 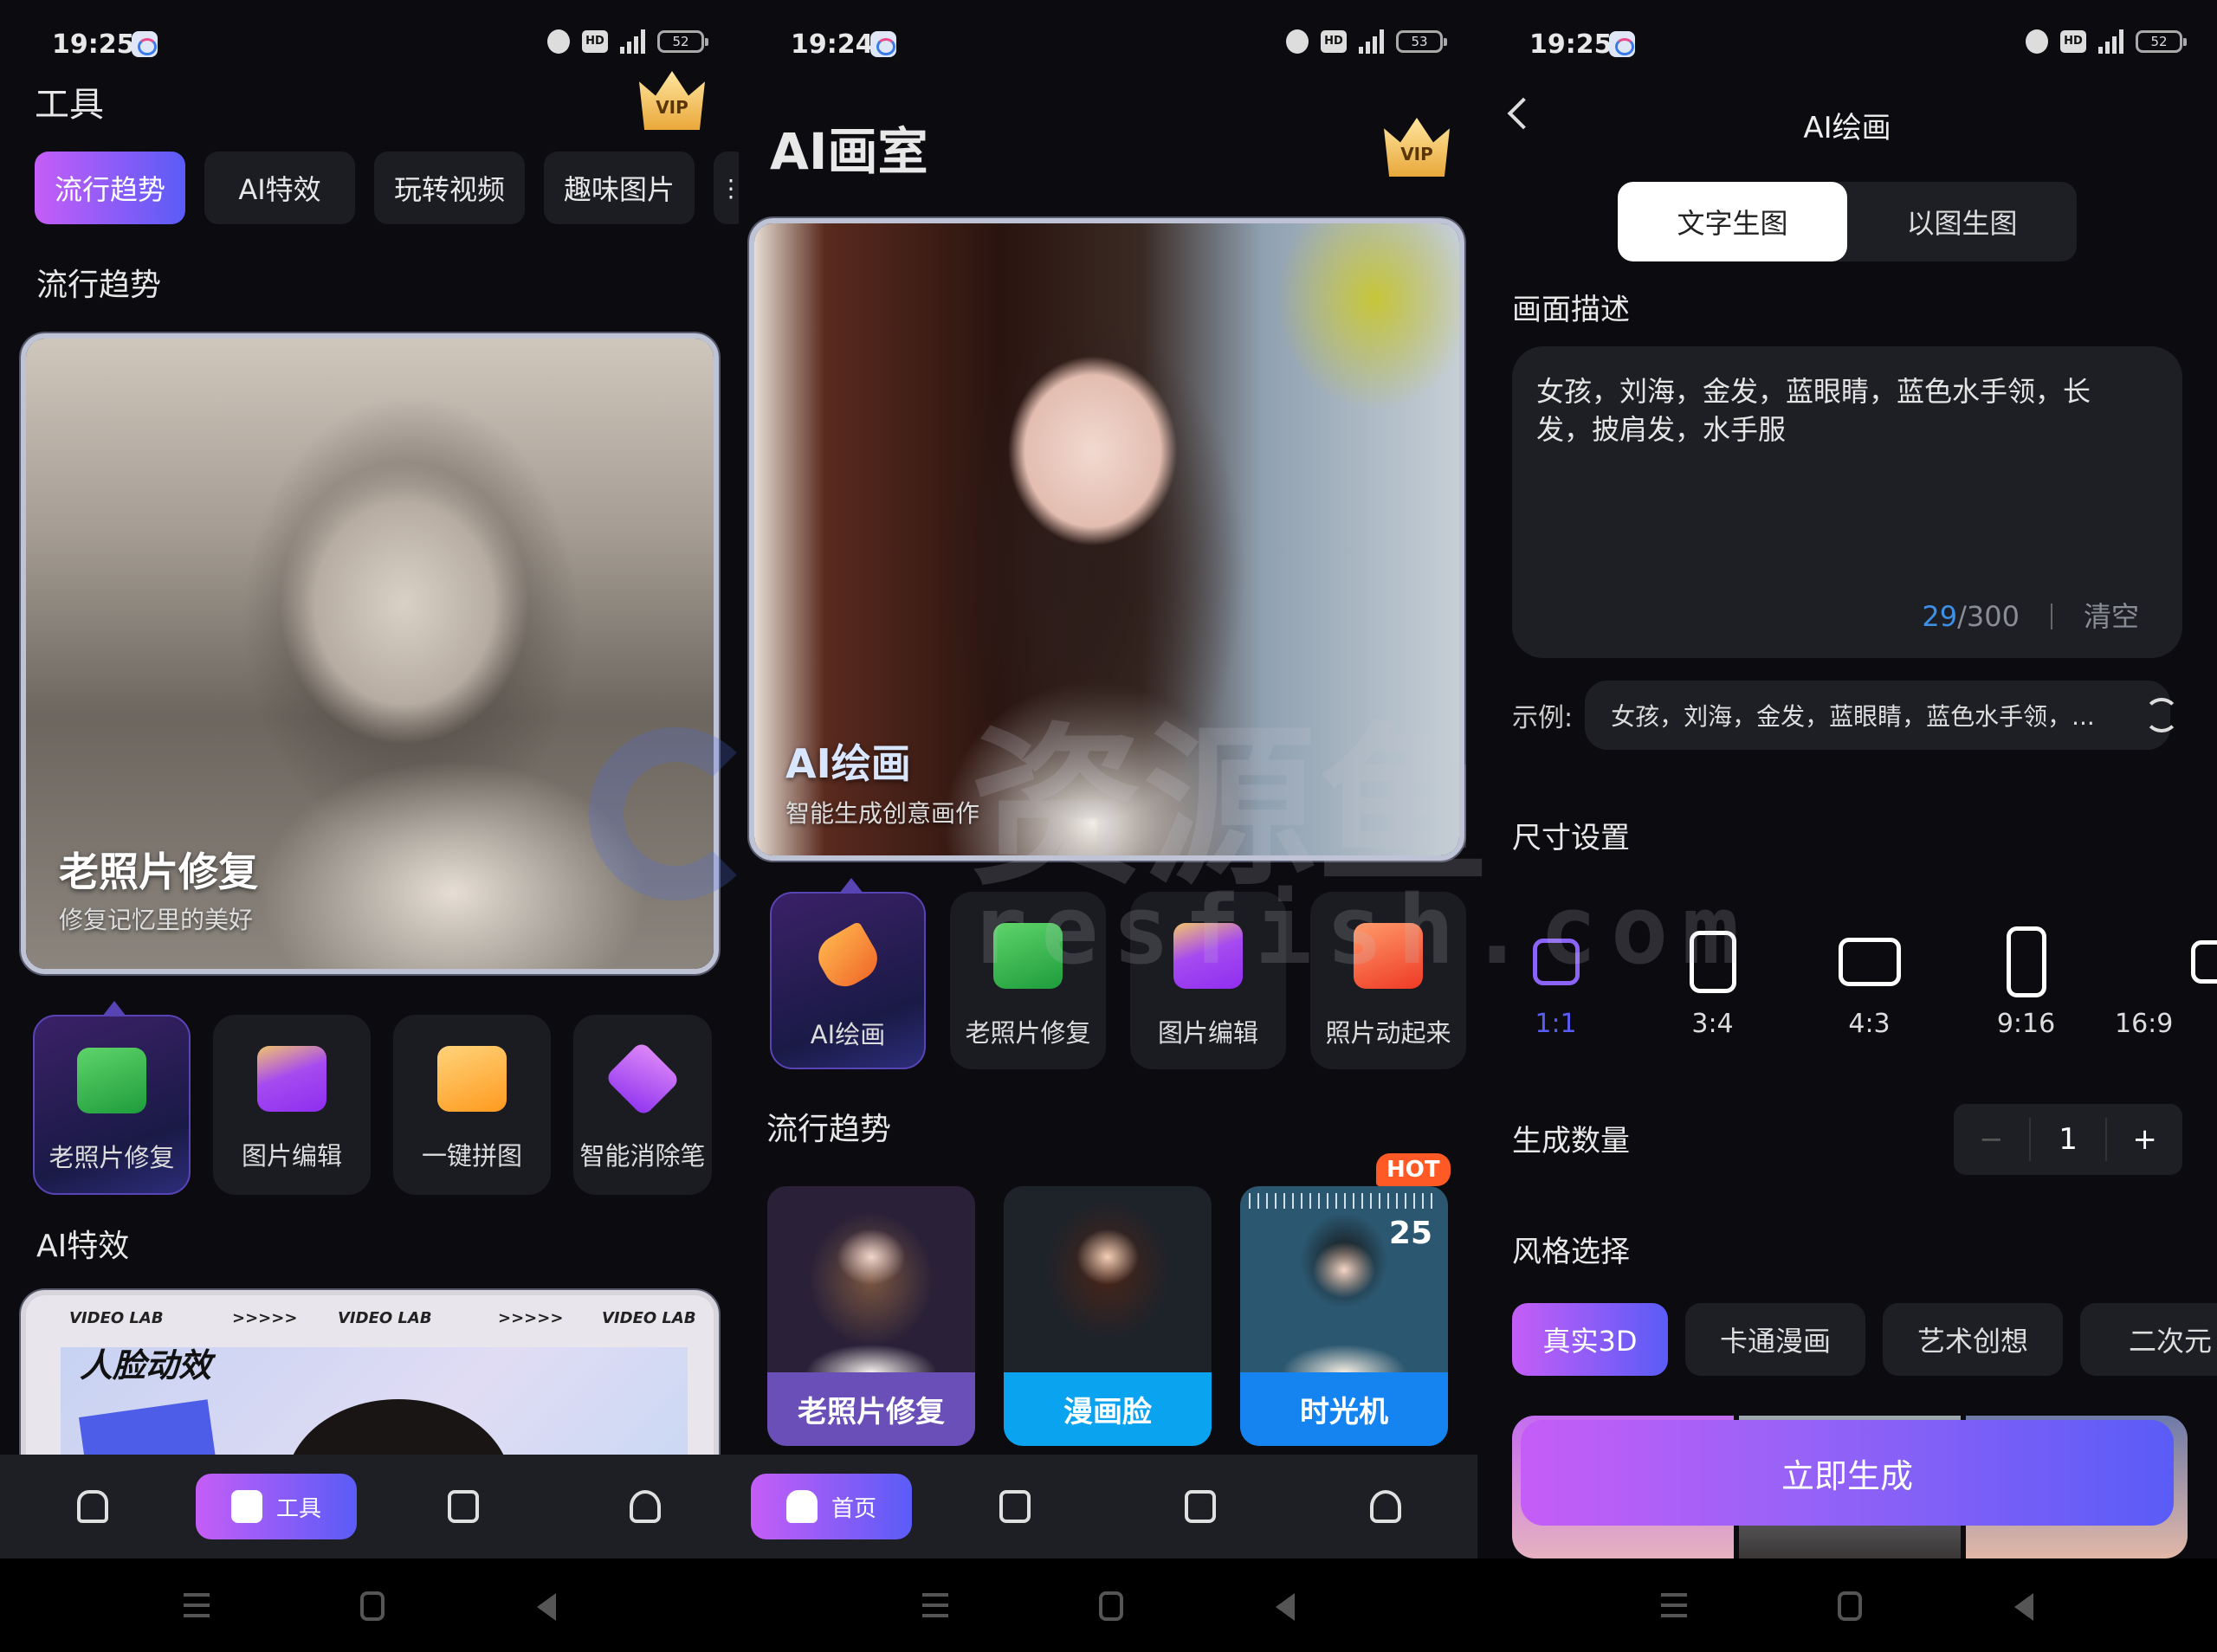 I want to click on more-vertical-icon: ⋮, so click(x=726, y=188).